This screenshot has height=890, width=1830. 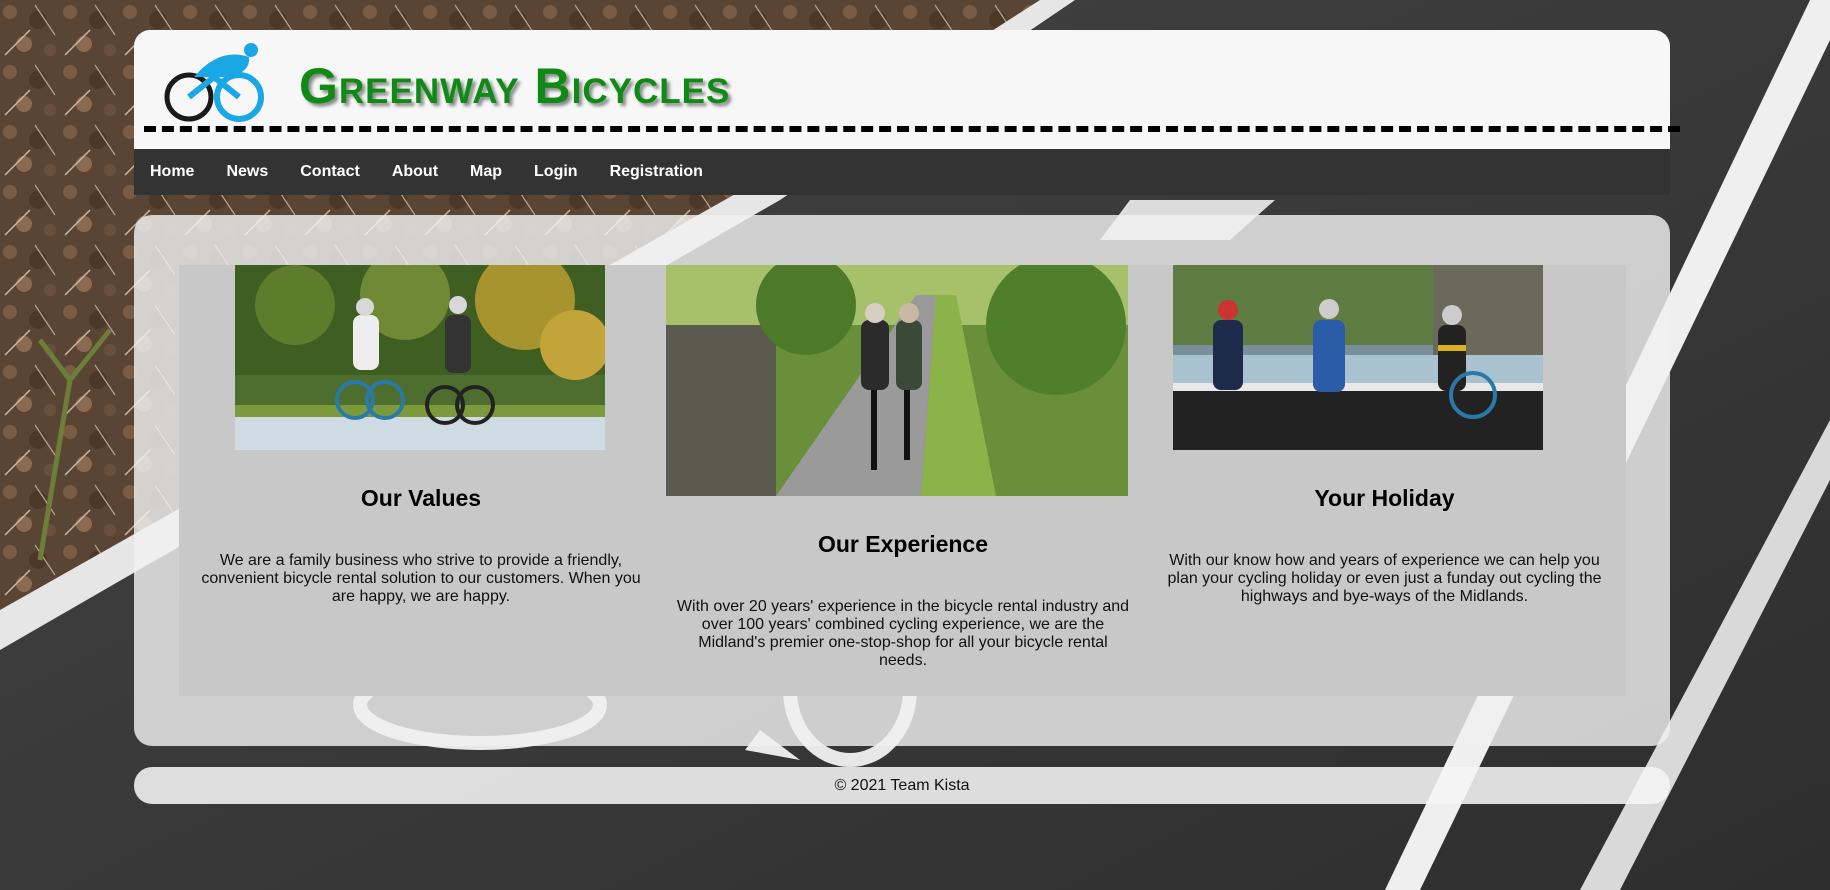 What do you see at coordinates (515, 86) in the screenshot?
I see `site-title: Greenway Bicycles` at bounding box center [515, 86].